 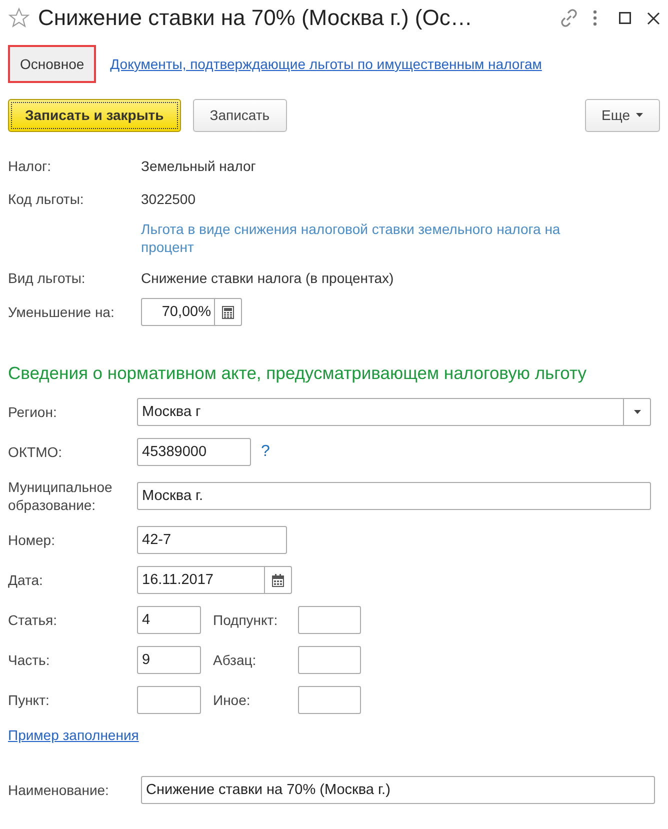 What do you see at coordinates (625, 18) in the screenshot?
I see `maximize-icon` at bounding box center [625, 18].